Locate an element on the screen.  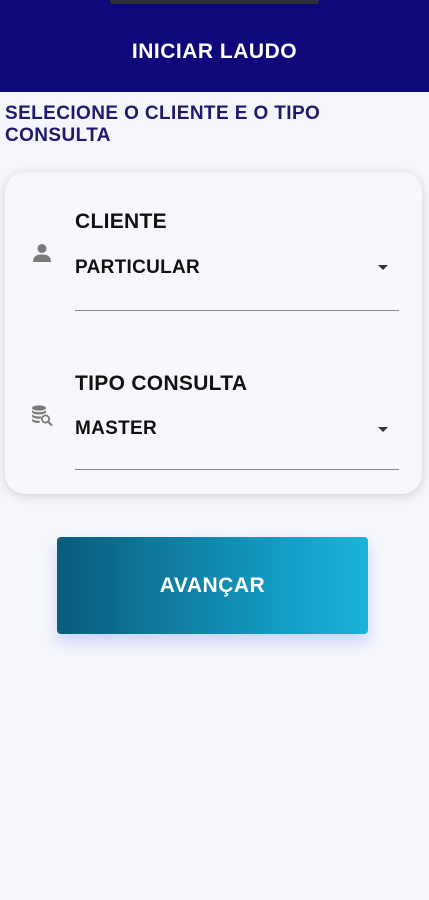
database-search-icon is located at coordinates (42, 415).